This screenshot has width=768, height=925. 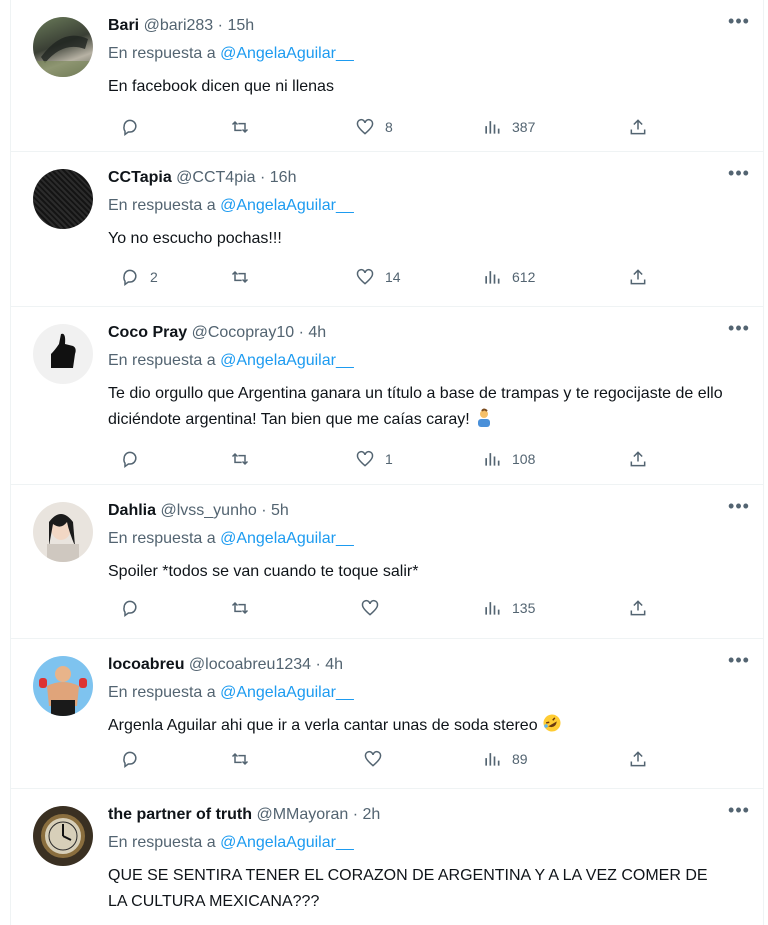 I want to click on views-button: 89, so click(x=505, y=759).